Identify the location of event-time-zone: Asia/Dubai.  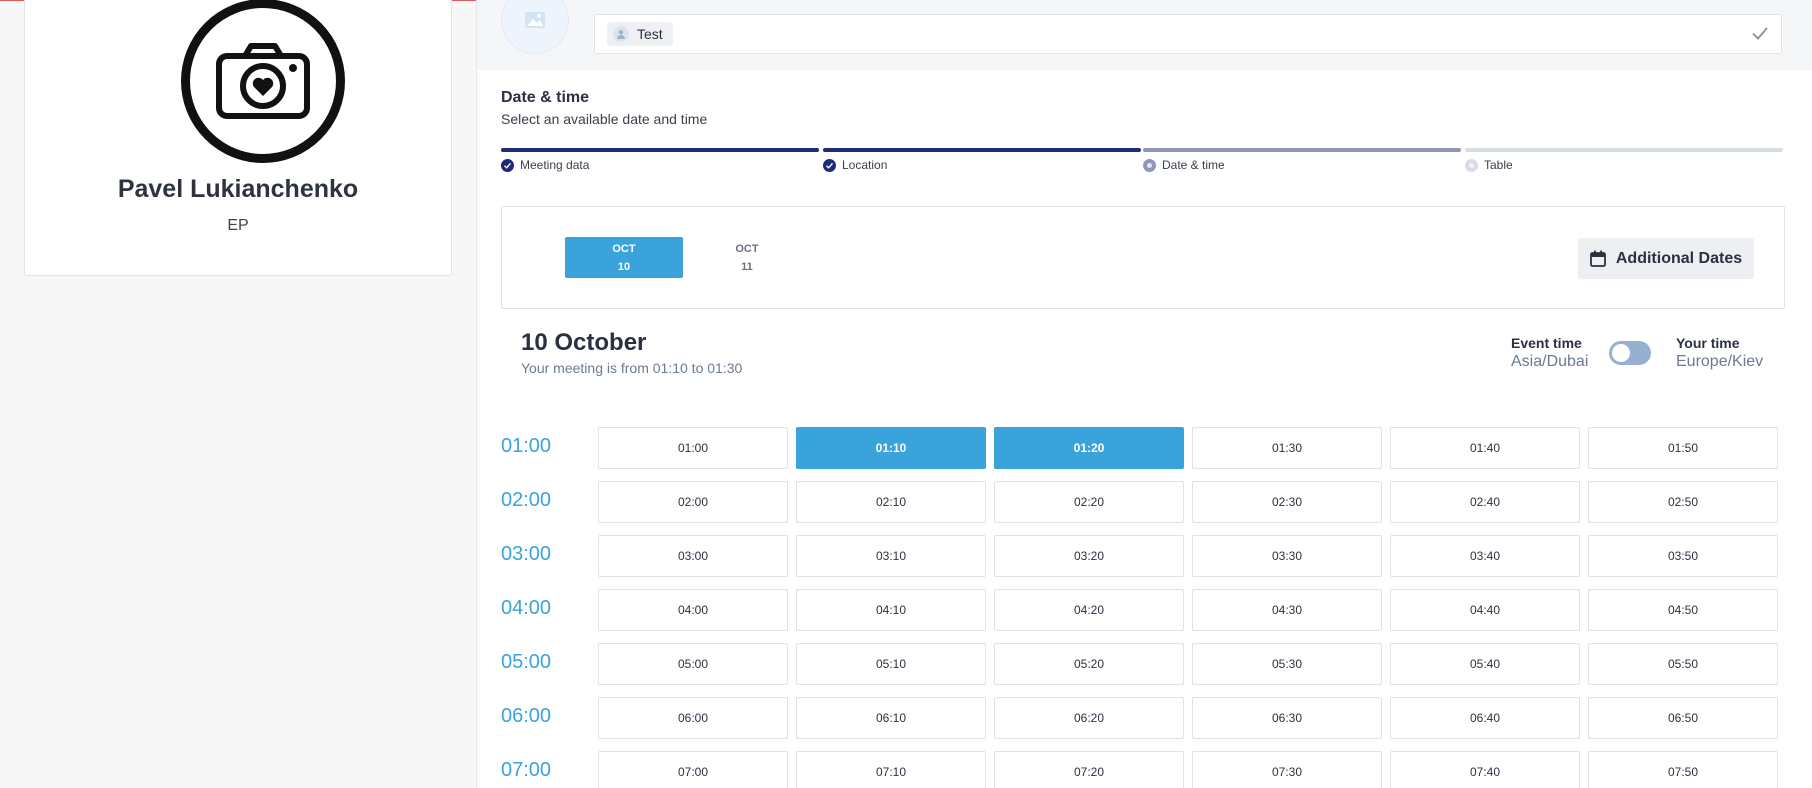
(1550, 361).